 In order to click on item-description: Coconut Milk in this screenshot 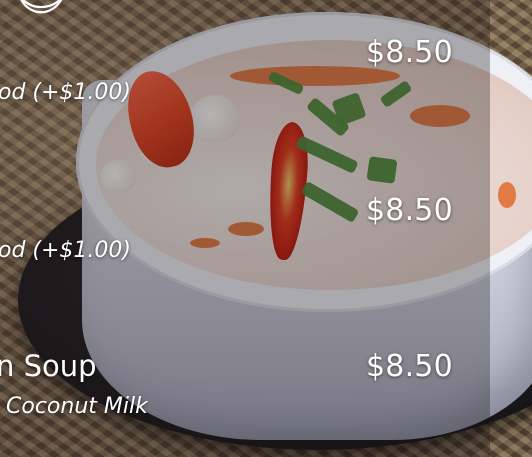, I will do `click(77, 406)`.